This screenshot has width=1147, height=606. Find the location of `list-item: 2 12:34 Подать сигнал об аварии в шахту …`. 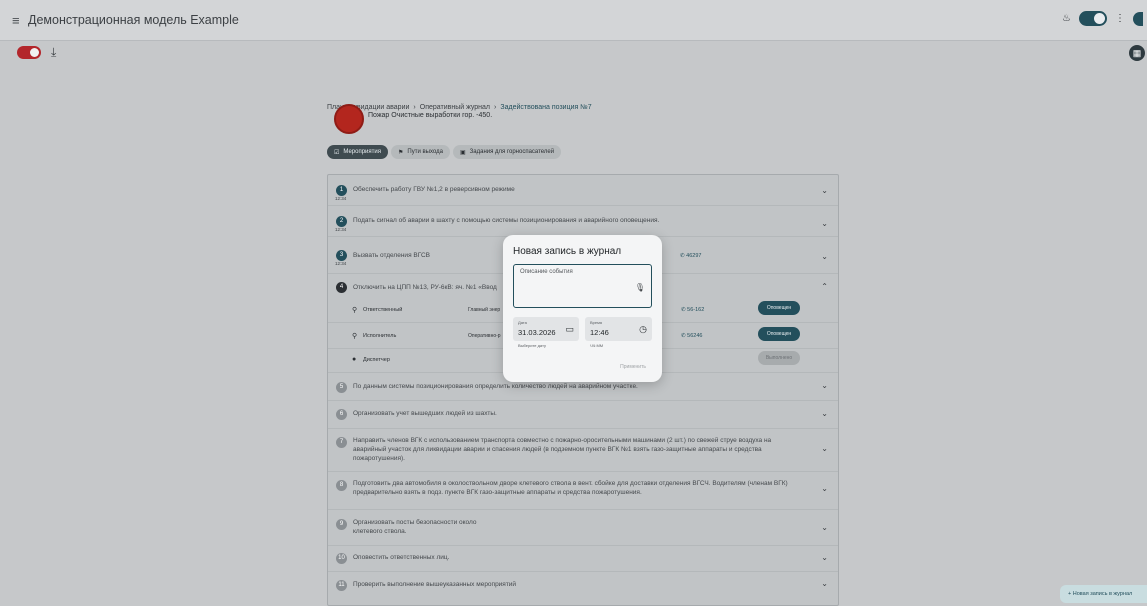

list-item: 2 12:34 Подать сигнал об аварии в шахту … is located at coordinates (583, 221).